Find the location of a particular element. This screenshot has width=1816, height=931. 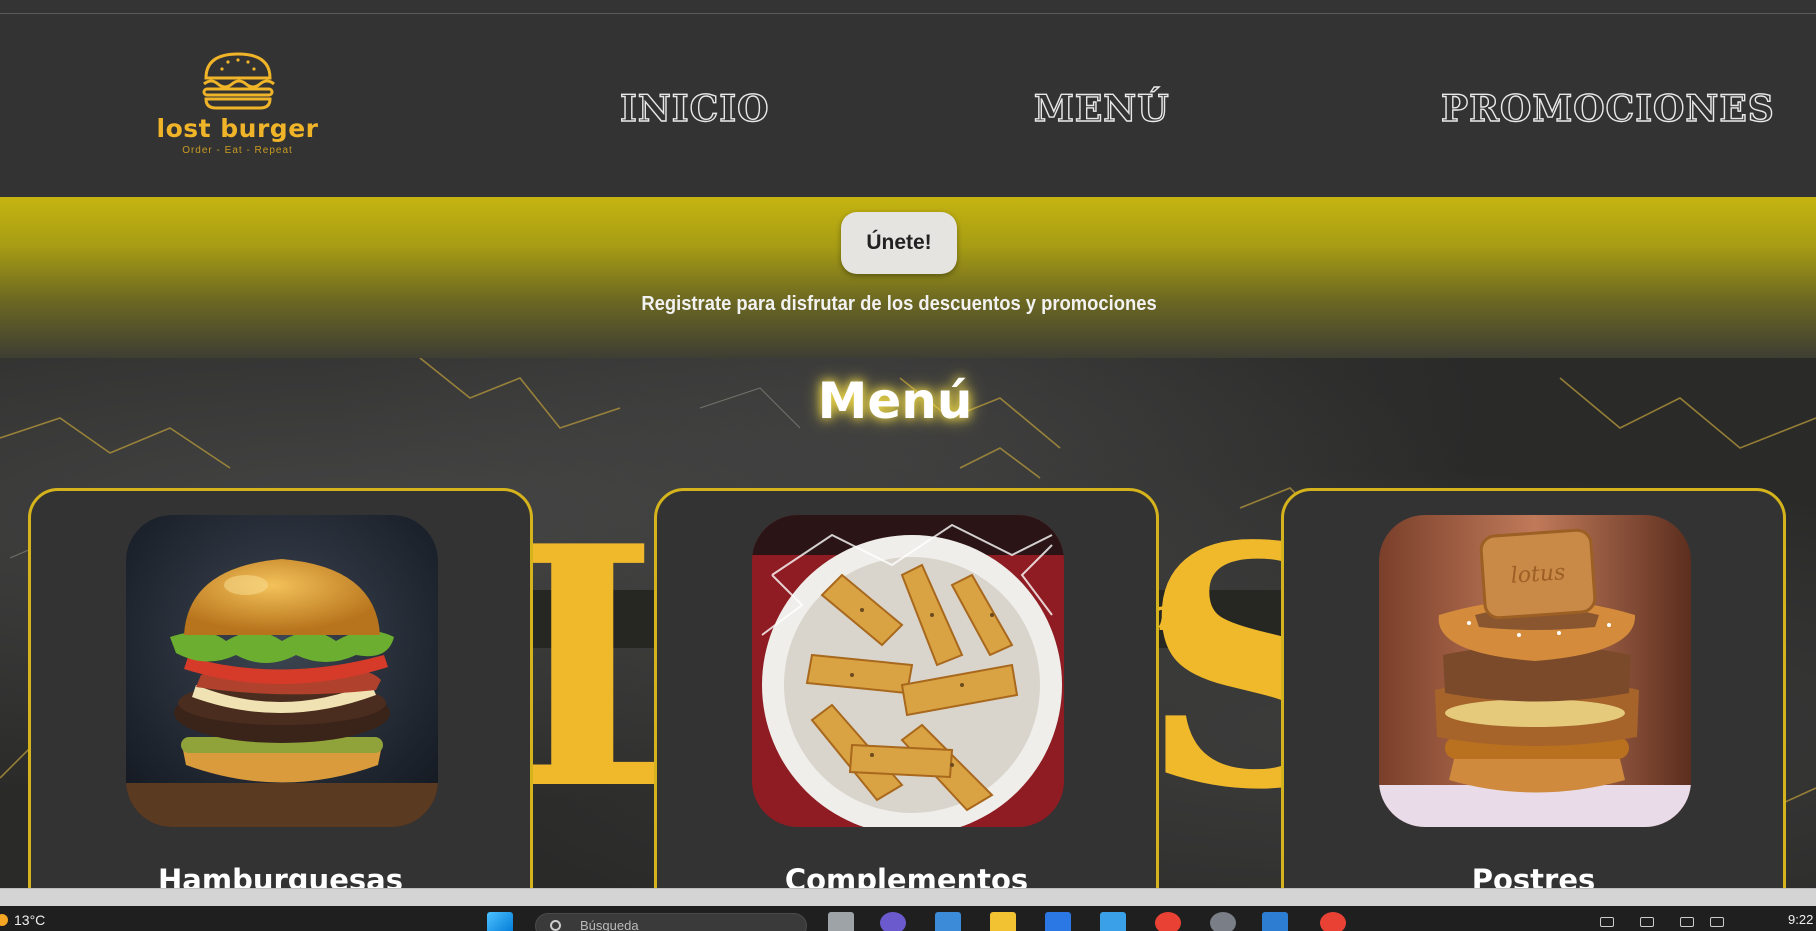

weather-widget: 13°C is located at coordinates (22, 920).